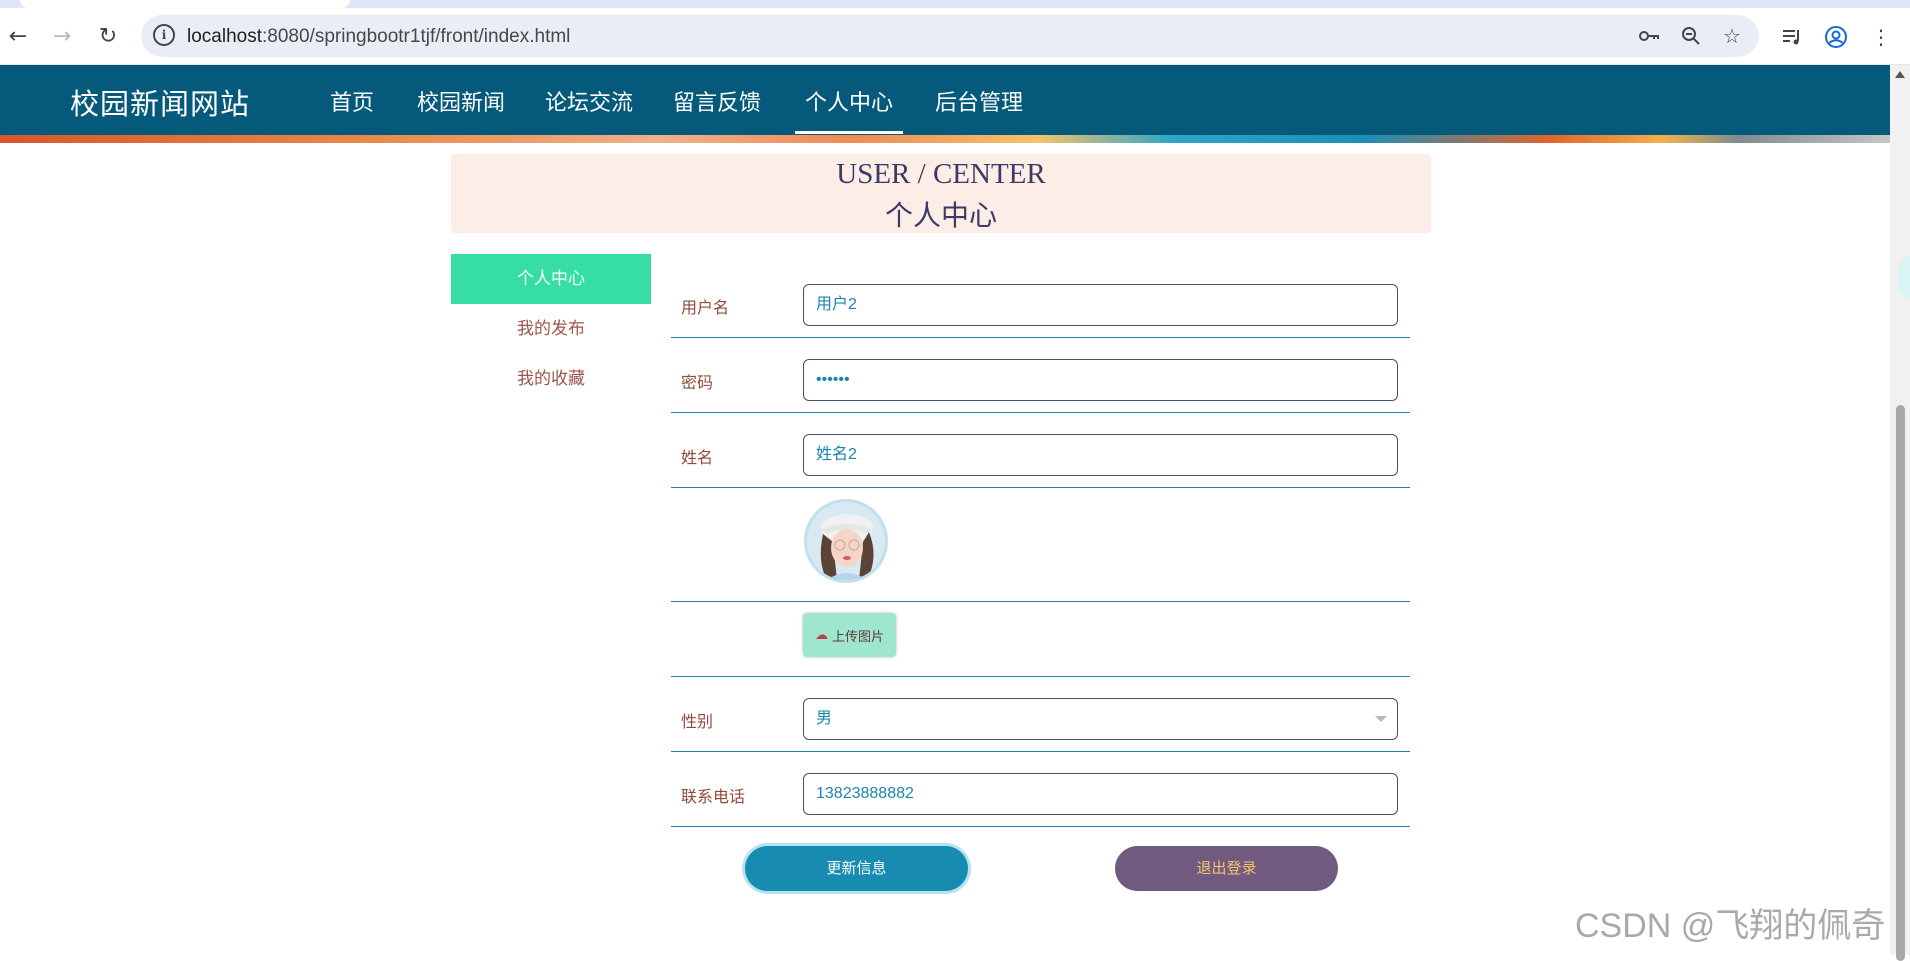  I want to click on nav-campus-news: 校园新闻, so click(461, 101).